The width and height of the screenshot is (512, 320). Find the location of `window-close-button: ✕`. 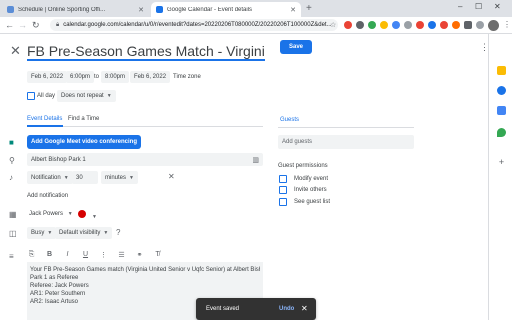

window-close-button: ✕ is located at coordinates (497, 6).